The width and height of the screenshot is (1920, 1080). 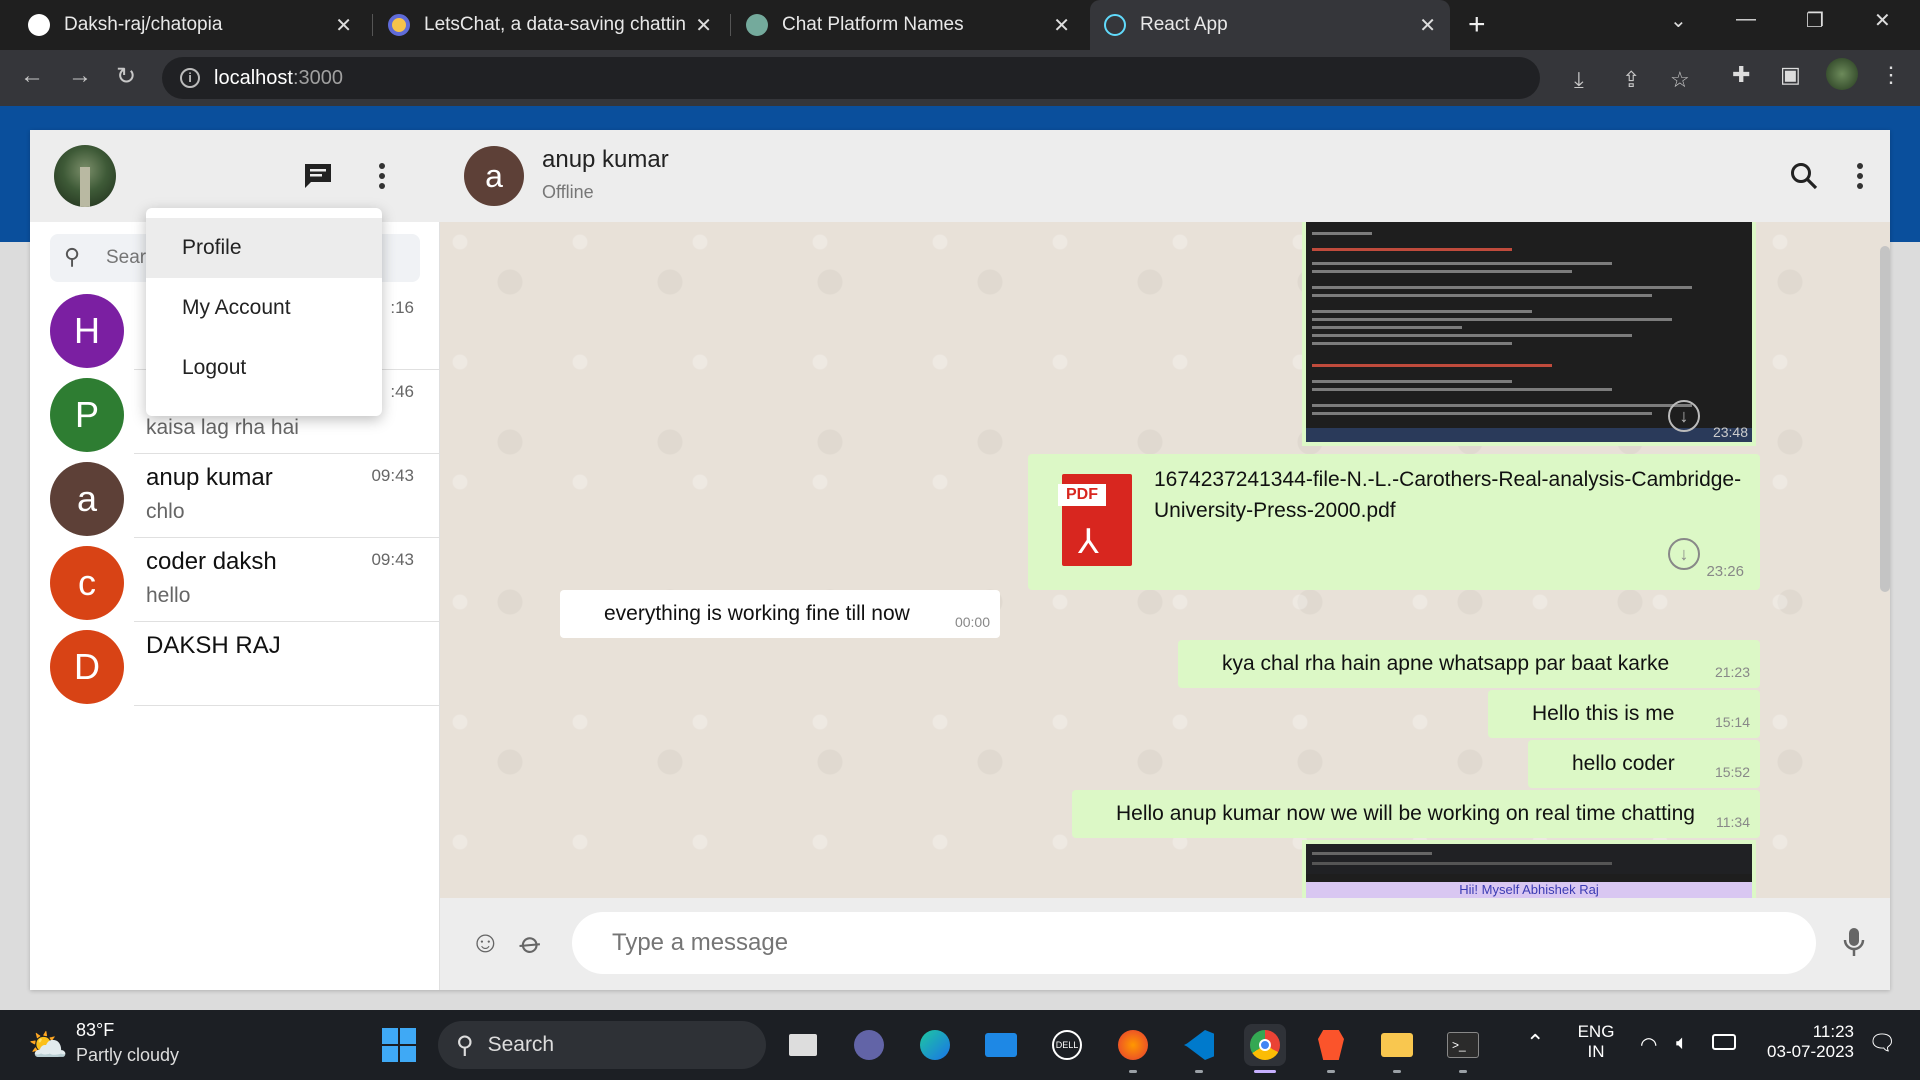 What do you see at coordinates (1067, 1045) in the screenshot?
I see `dell-icon: DELL` at bounding box center [1067, 1045].